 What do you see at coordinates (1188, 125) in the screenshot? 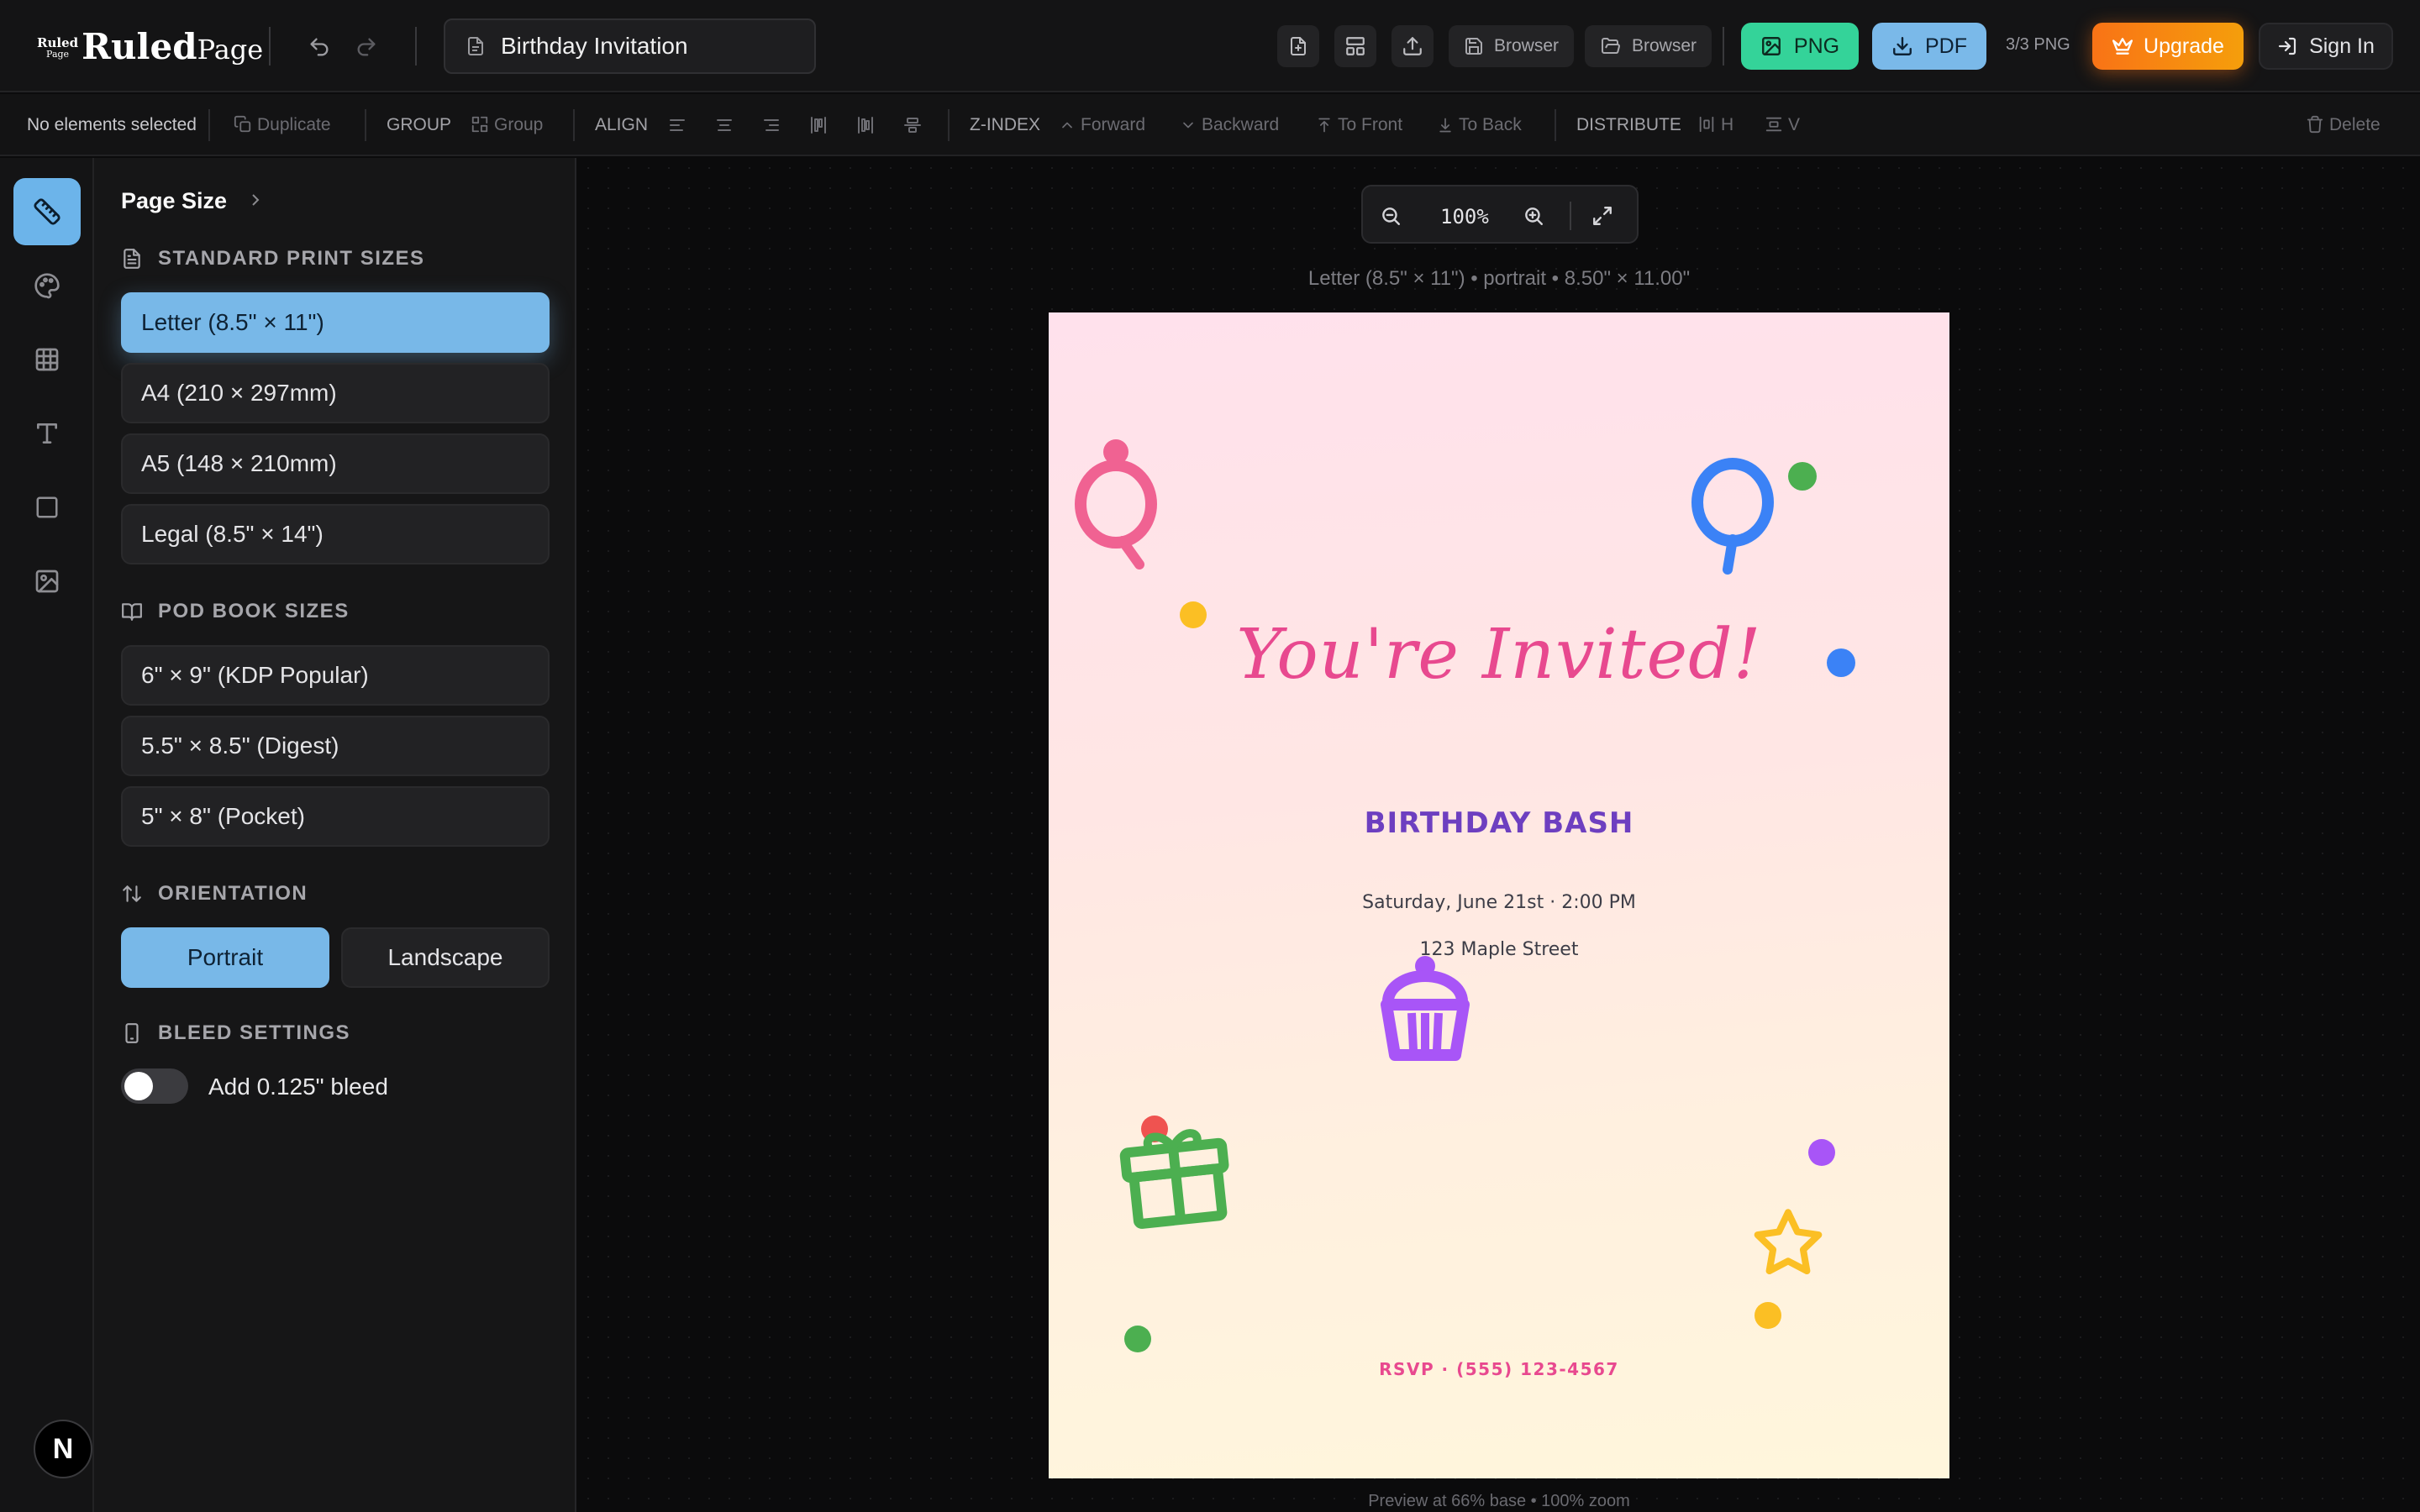
I see `chevron-down-icon` at bounding box center [1188, 125].